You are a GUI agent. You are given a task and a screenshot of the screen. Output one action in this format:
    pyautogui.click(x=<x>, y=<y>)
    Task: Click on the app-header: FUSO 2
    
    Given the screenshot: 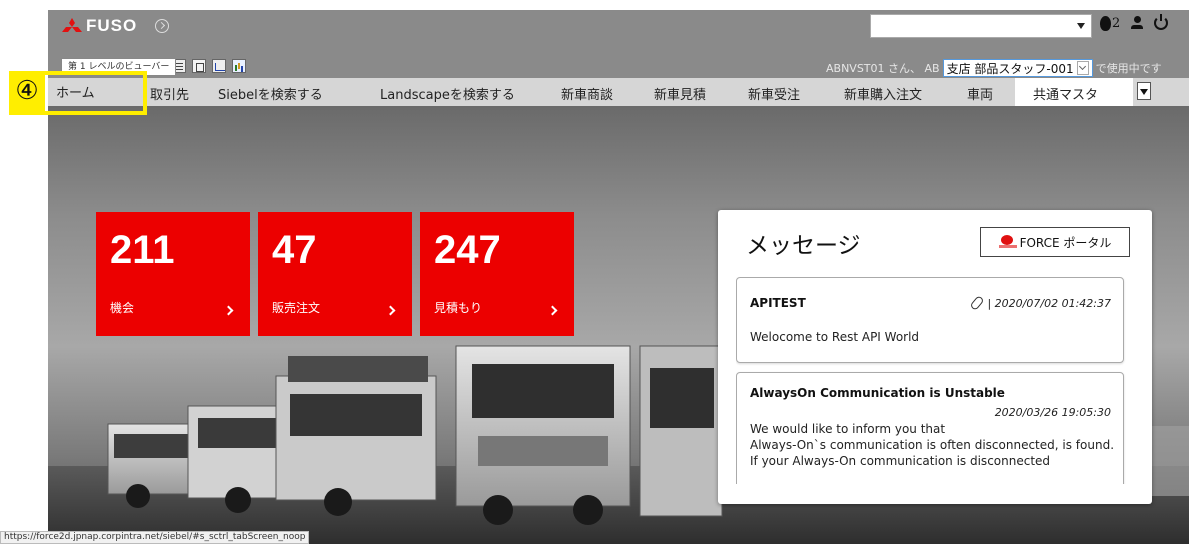 What is the action you would take?
    pyautogui.click(x=618, y=26)
    